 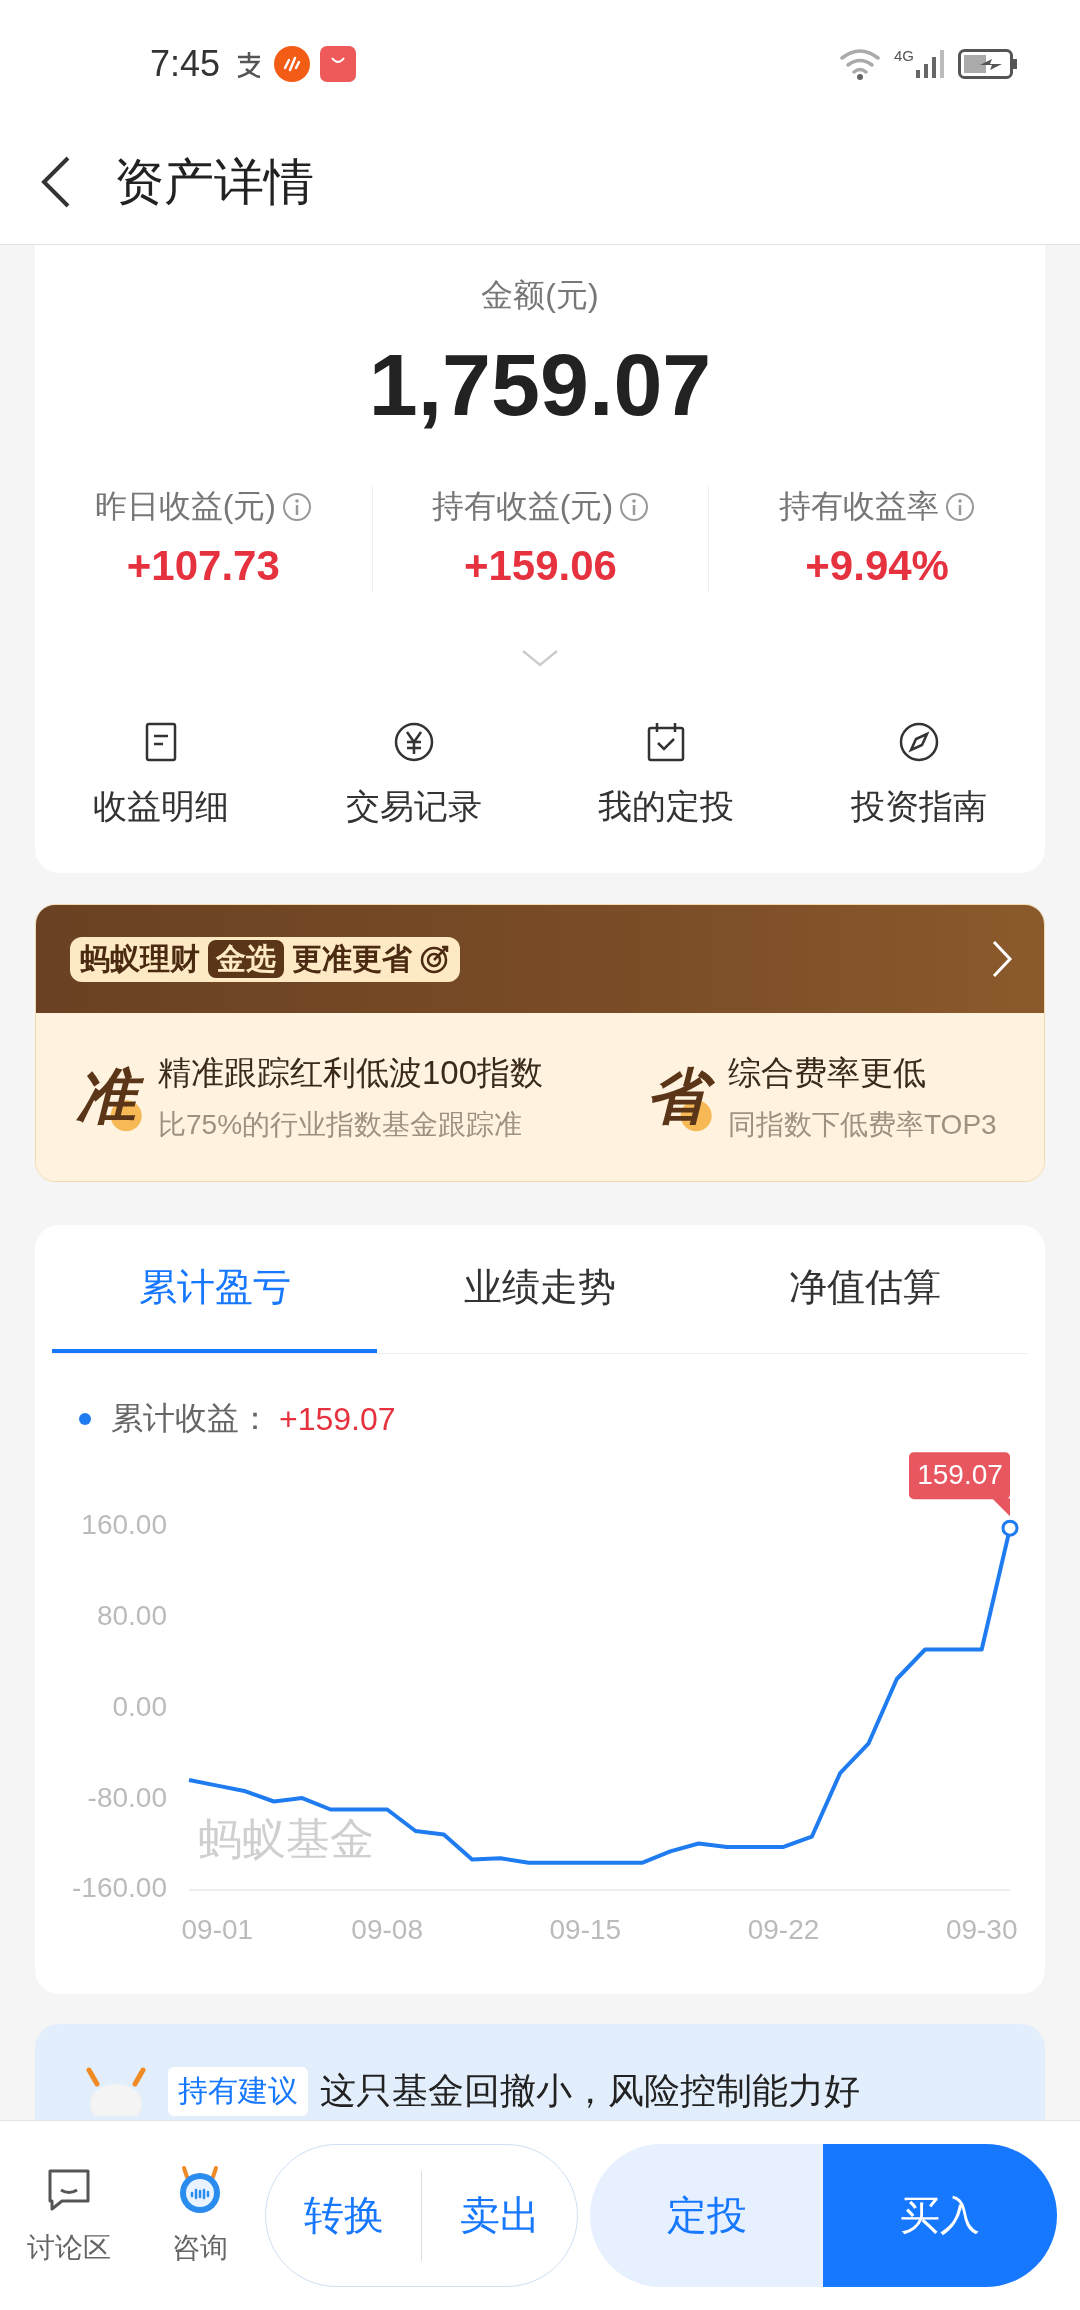 What do you see at coordinates (1010, 1528) in the screenshot?
I see `data-point` at bounding box center [1010, 1528].